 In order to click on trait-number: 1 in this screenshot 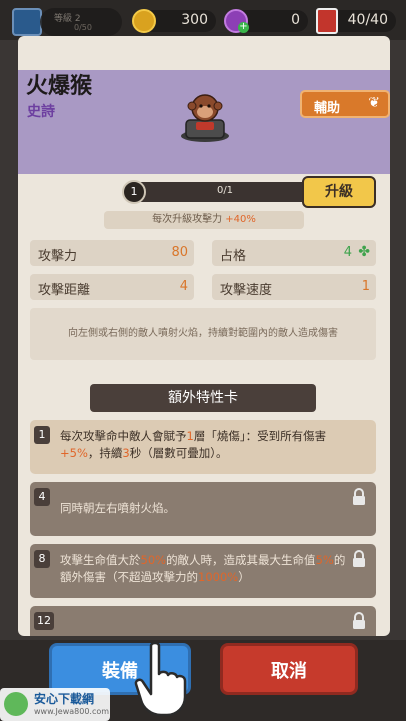, I will do `click(42, 435)`.